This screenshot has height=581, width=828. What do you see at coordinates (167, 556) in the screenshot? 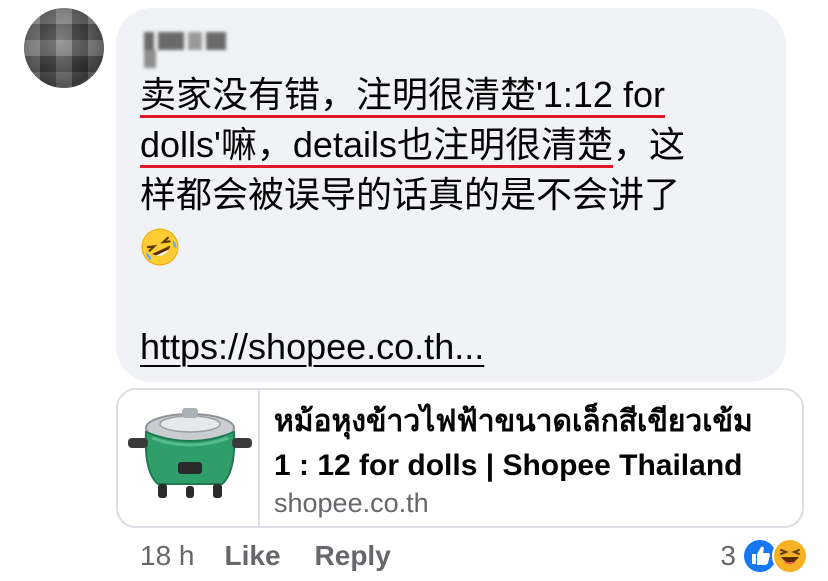
I see `comment-timestamp: 18 h` at bounding box center [167, 556].